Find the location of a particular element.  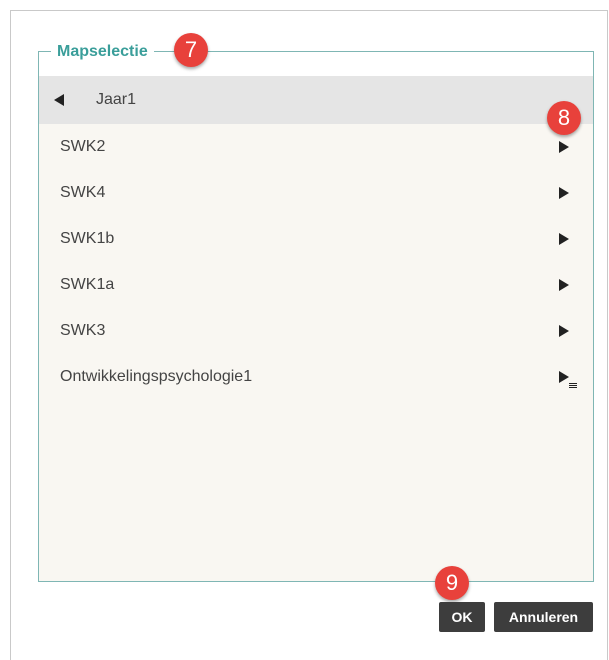

list-item-label: SWK2 is located at coordinates (83, 146).